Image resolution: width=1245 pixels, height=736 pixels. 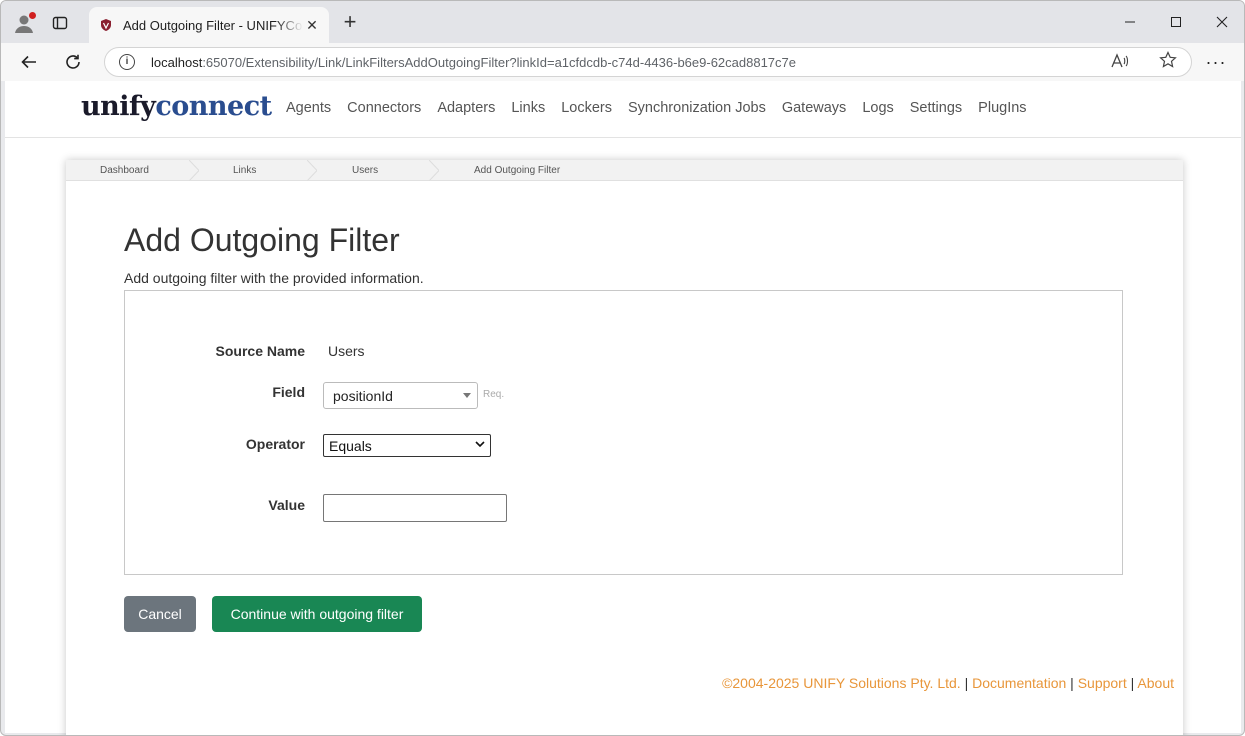 I want to click on footer-support-link: Support, so click(x=1102, y=683).